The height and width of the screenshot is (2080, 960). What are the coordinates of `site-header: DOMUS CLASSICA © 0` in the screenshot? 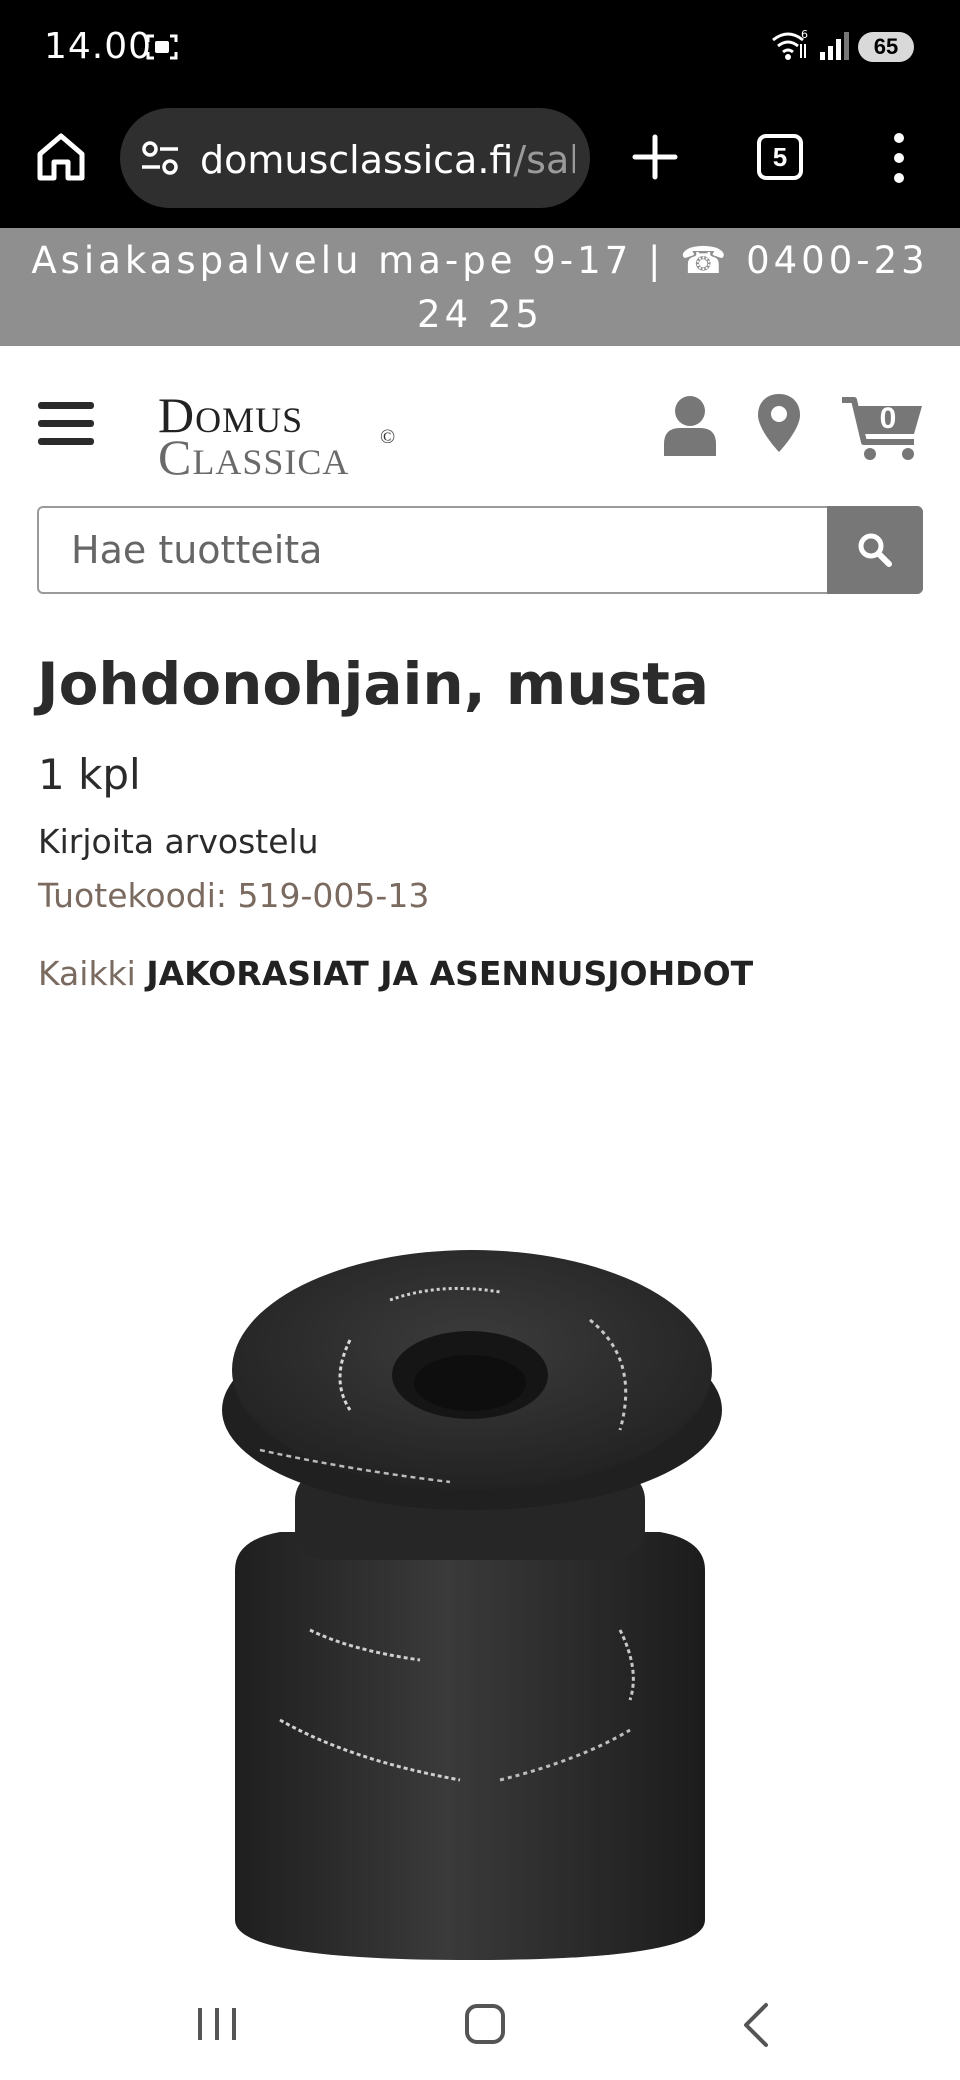 It's located at (480, 426).